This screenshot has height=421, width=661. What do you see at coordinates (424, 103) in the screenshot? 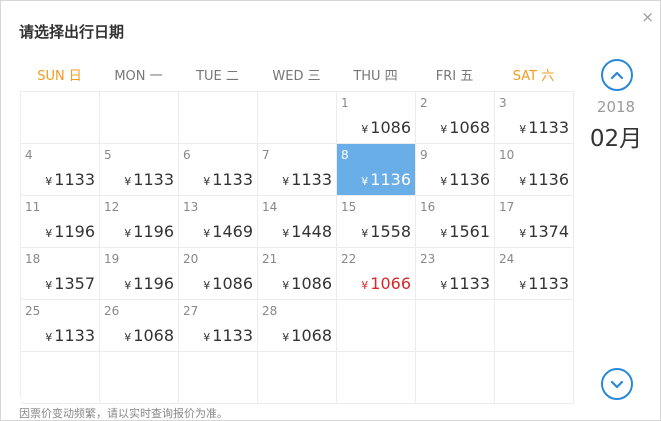
I see `day-number: 2` at bounding box center [424, 103].